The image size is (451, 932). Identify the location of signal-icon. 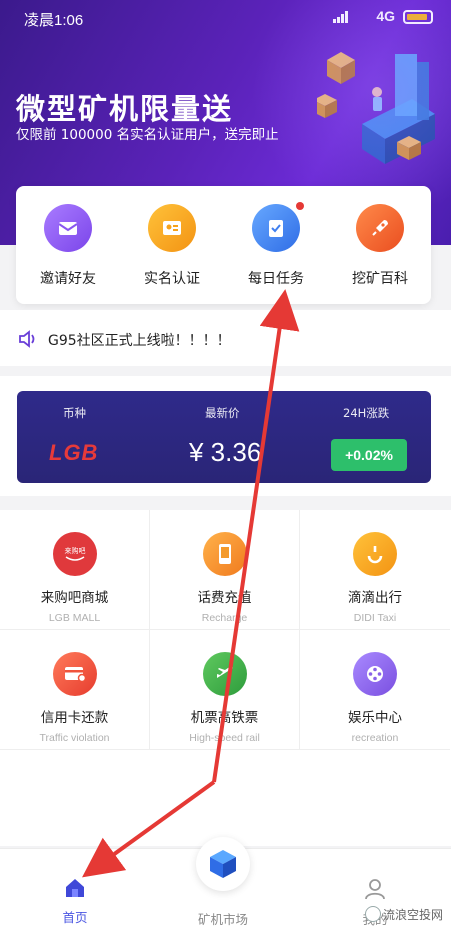
(342, 17).